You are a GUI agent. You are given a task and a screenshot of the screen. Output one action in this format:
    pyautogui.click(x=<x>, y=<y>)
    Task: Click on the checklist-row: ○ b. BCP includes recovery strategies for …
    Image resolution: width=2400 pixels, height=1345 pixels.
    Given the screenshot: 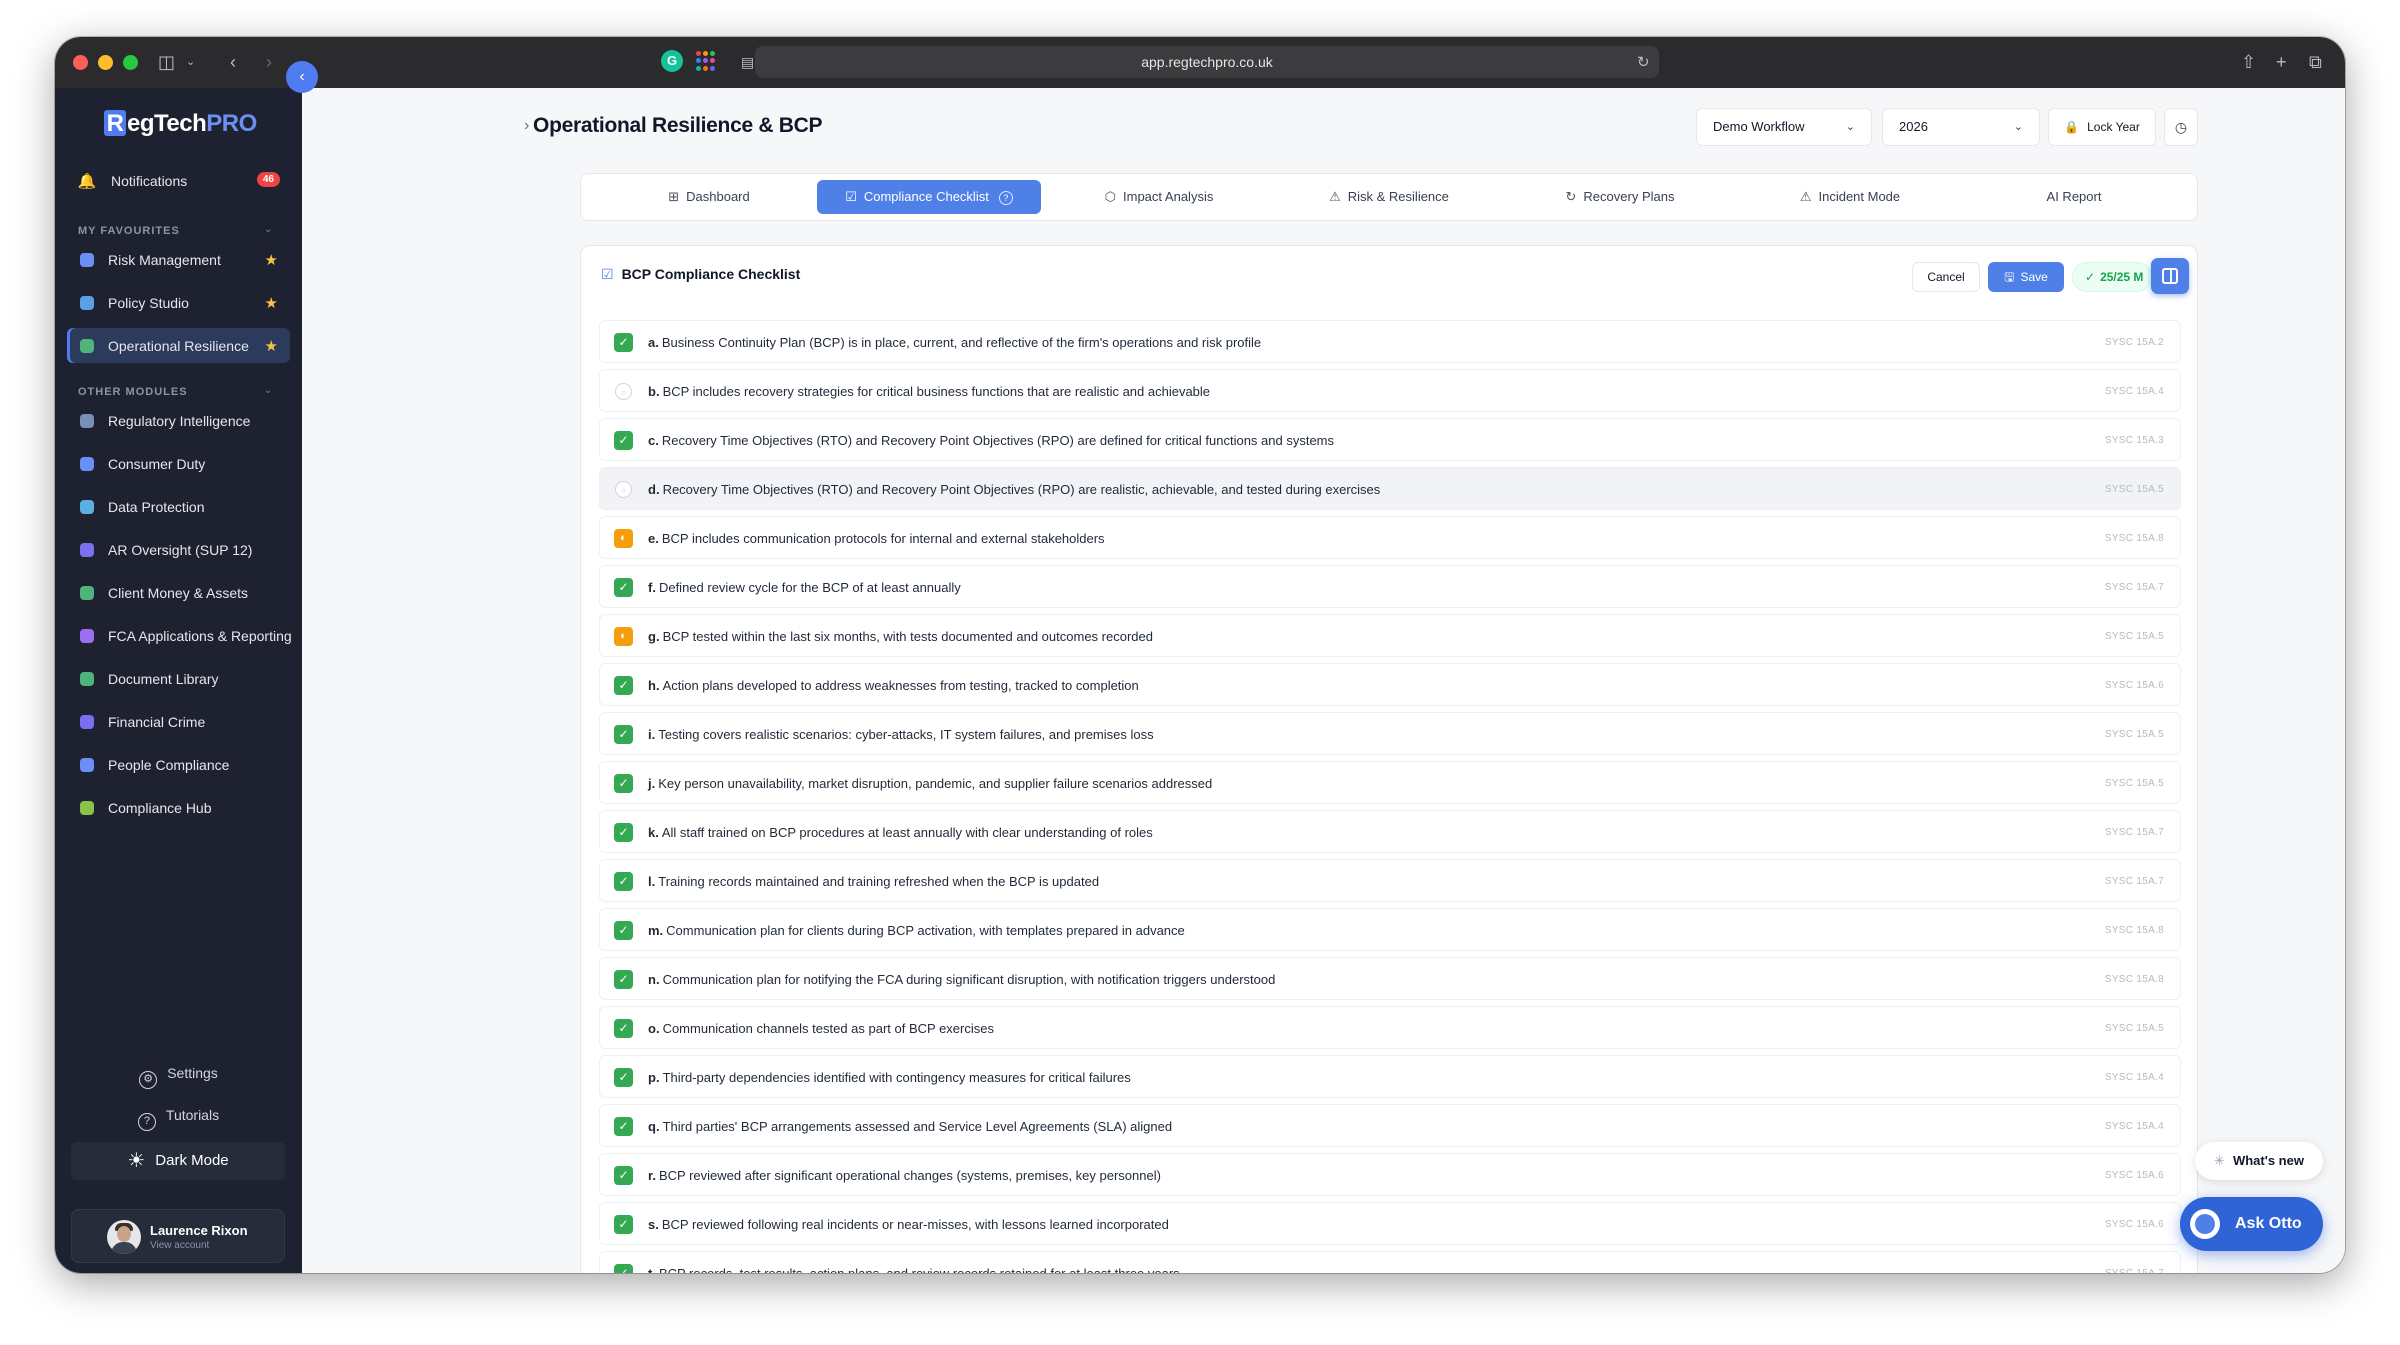 What is the action you would take?
    pyautogui.click(x=1390, y=390)
    